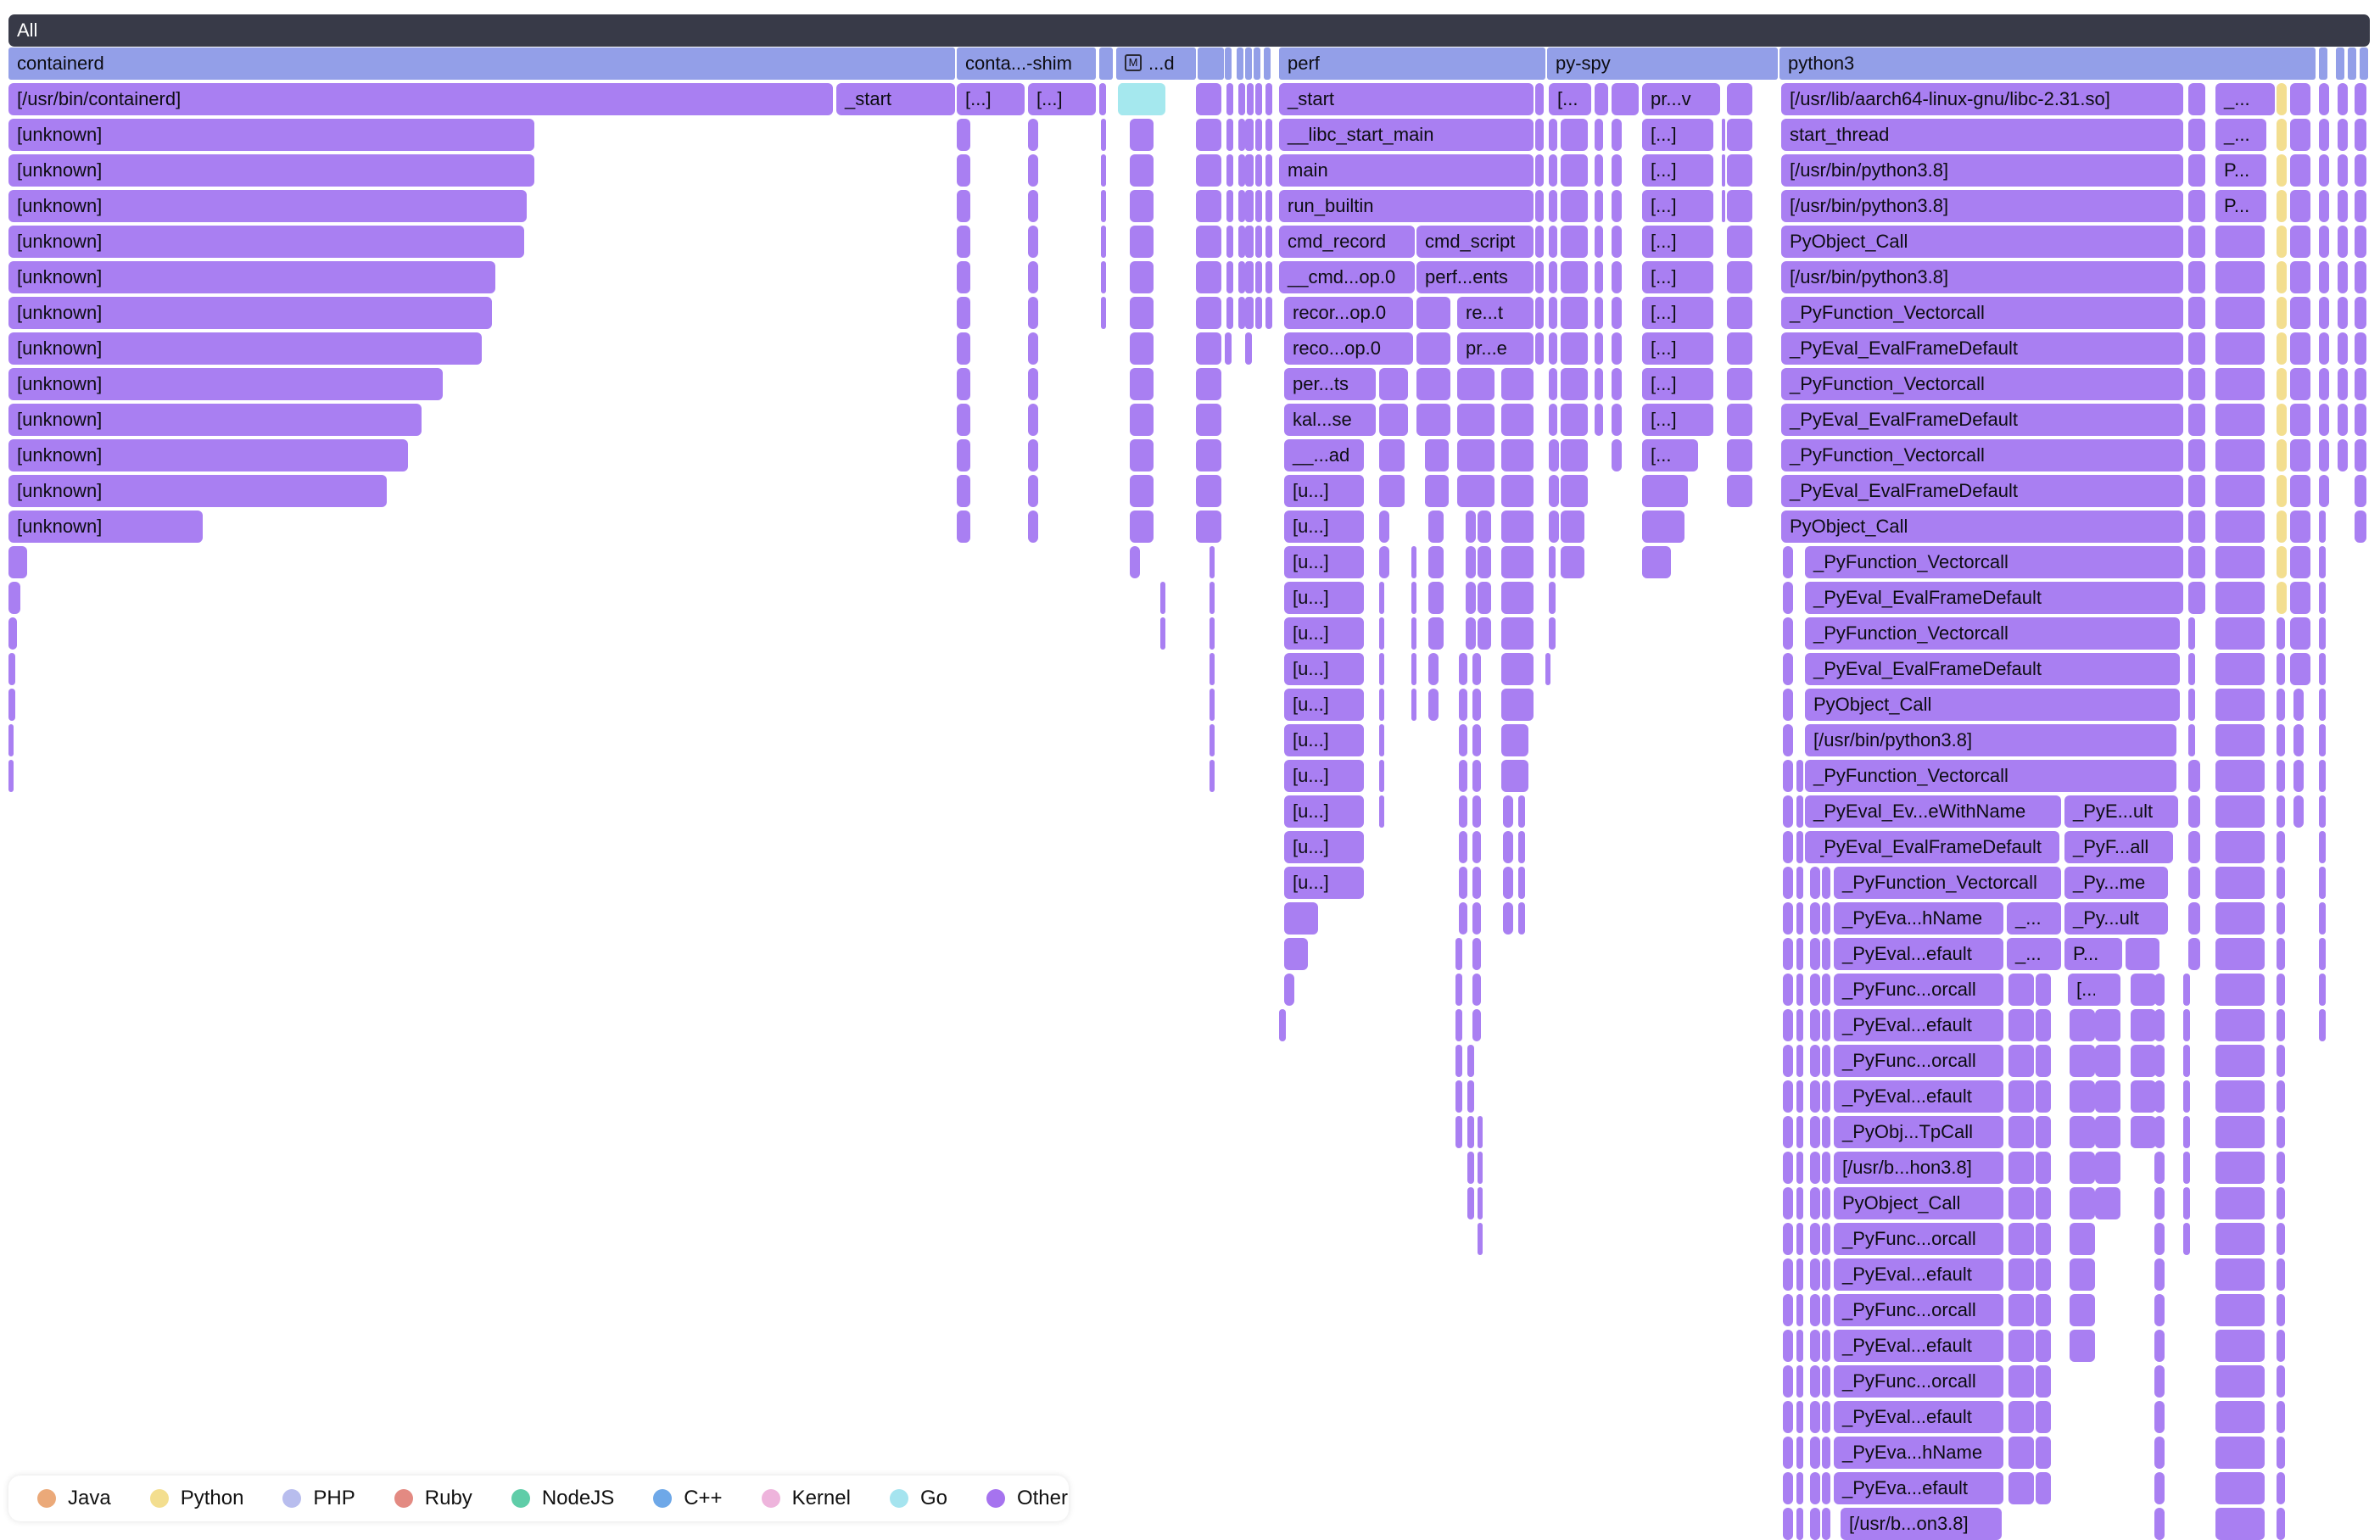 This screenshot has width=2380, height=1540. I want to click on frame-pyspy-tail, so click(1665, 491).